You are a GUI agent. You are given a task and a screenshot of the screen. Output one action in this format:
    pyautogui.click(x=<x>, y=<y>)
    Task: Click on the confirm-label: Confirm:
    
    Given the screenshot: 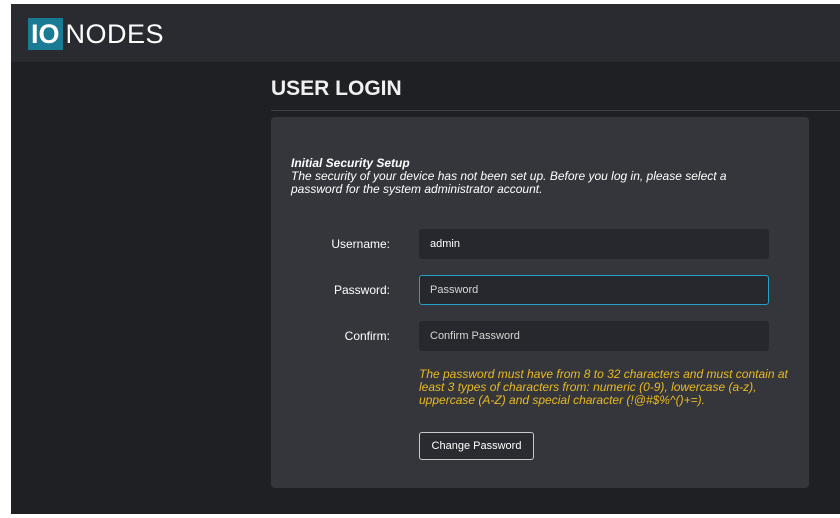 What is the action you would take?
    pyautogui.click(x=367, y=336)
    